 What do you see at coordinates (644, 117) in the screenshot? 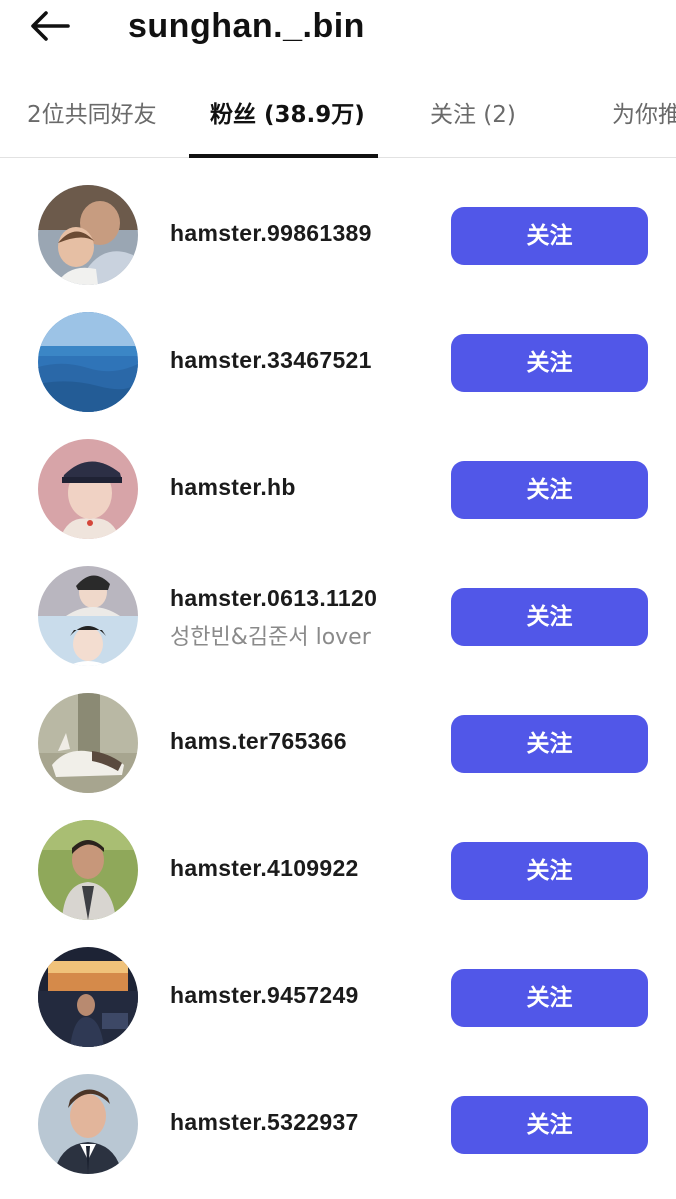
I see `tab-suggested: 为你推` at bounding box center [644, 117].